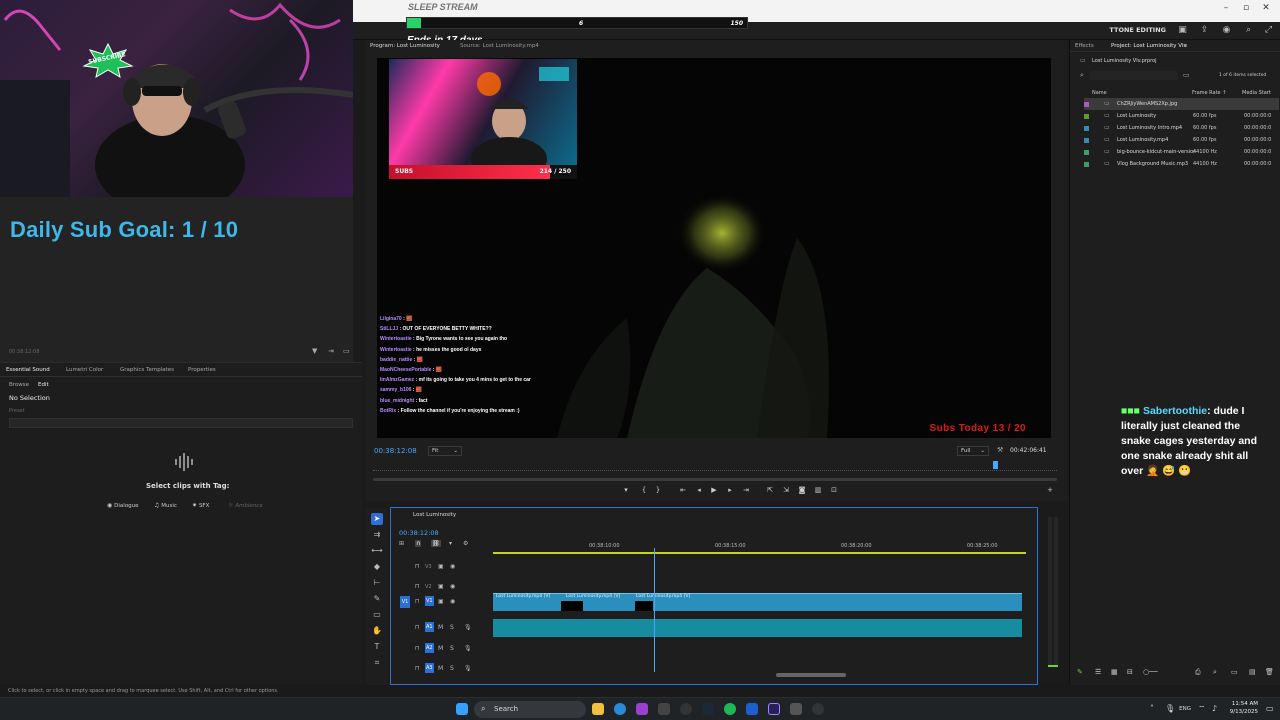 This screenshot has height=720, width=1280. I want to click on work-area-bar, so click(759, 553).